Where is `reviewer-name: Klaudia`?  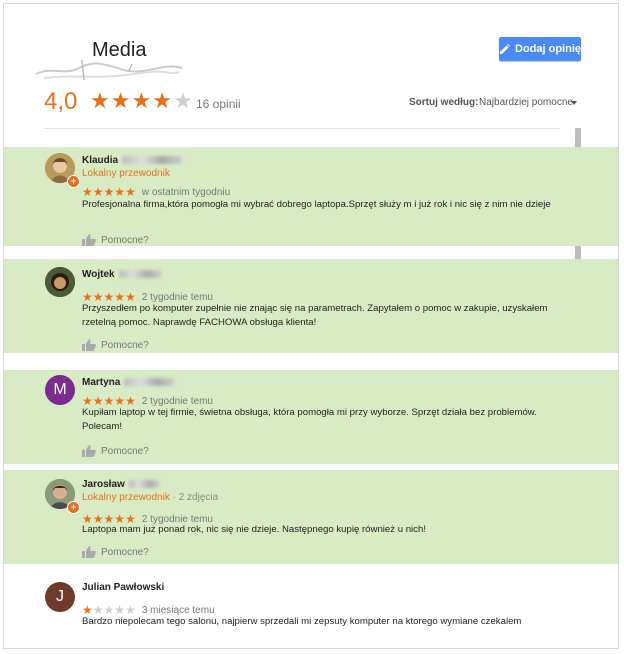
reviewer-name: Klaudia is located at coordinates (132, 160).